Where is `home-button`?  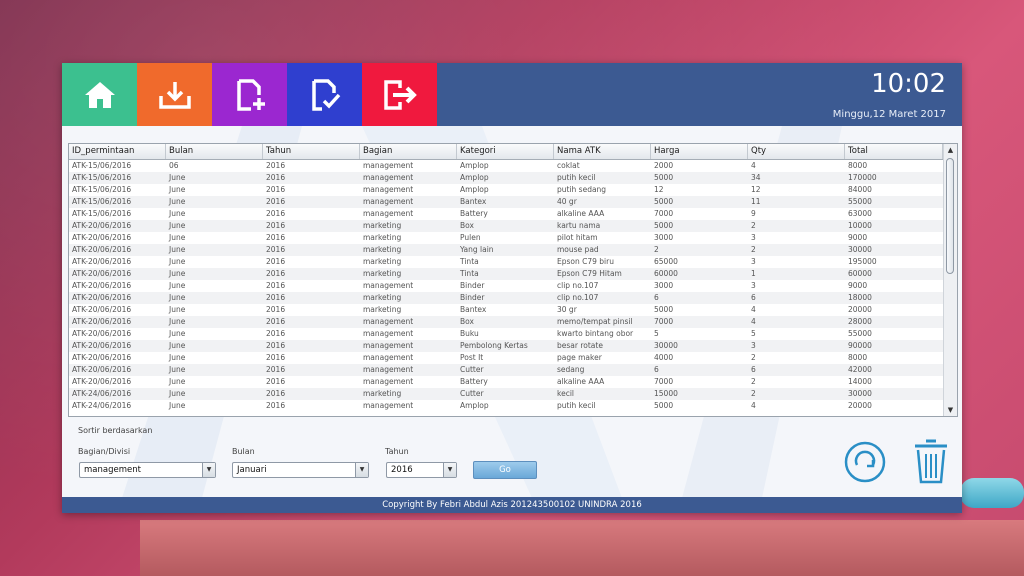 home-button is located at coordinates (99, 94).